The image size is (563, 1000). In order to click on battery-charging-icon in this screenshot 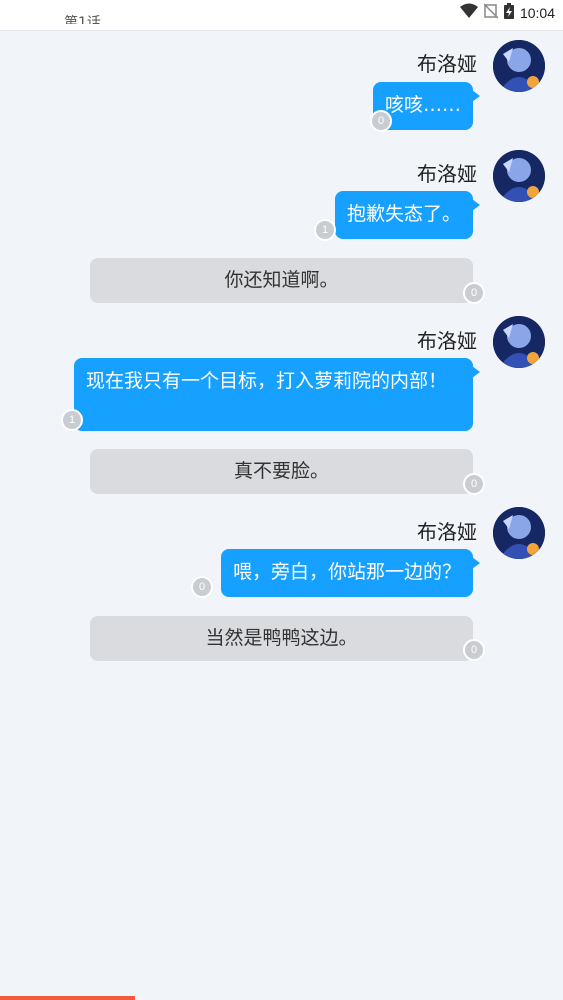, I will do `click(508, 13)`.